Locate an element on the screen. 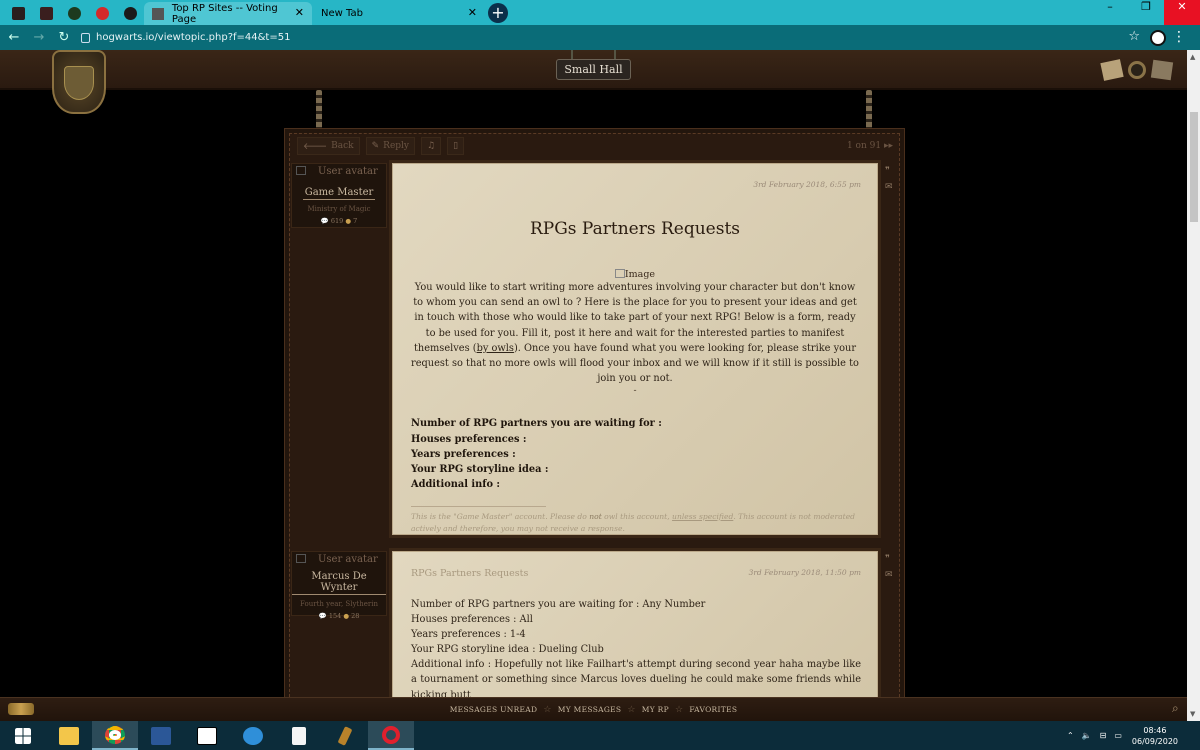 The height and width of the screenshot is (750, 1200). forward-arrow-icon: → is located at coordinates (39, 37).